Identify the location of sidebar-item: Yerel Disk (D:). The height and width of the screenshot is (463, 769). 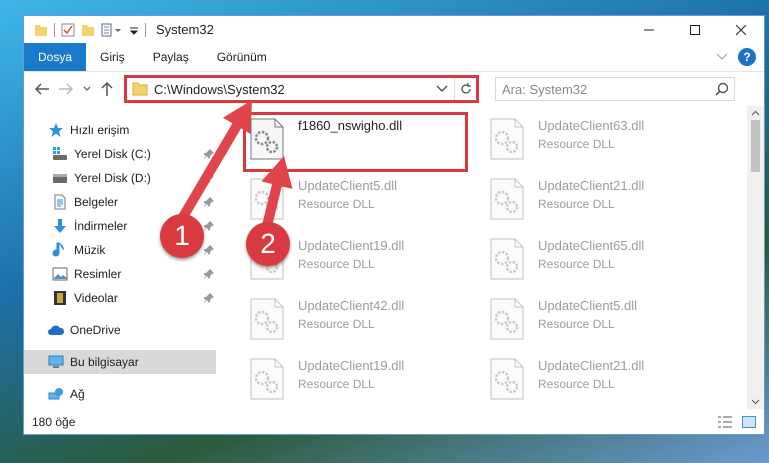
(89, 178).